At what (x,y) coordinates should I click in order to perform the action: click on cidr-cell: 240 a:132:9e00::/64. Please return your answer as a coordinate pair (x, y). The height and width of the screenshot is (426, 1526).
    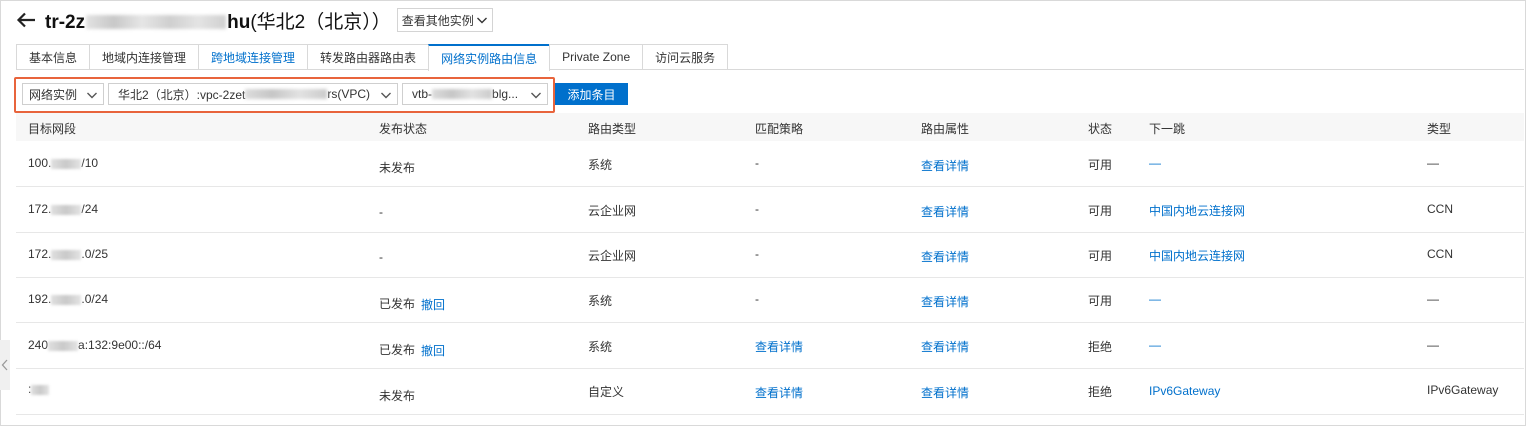
    Looking at the image, I should click on (94, 345).